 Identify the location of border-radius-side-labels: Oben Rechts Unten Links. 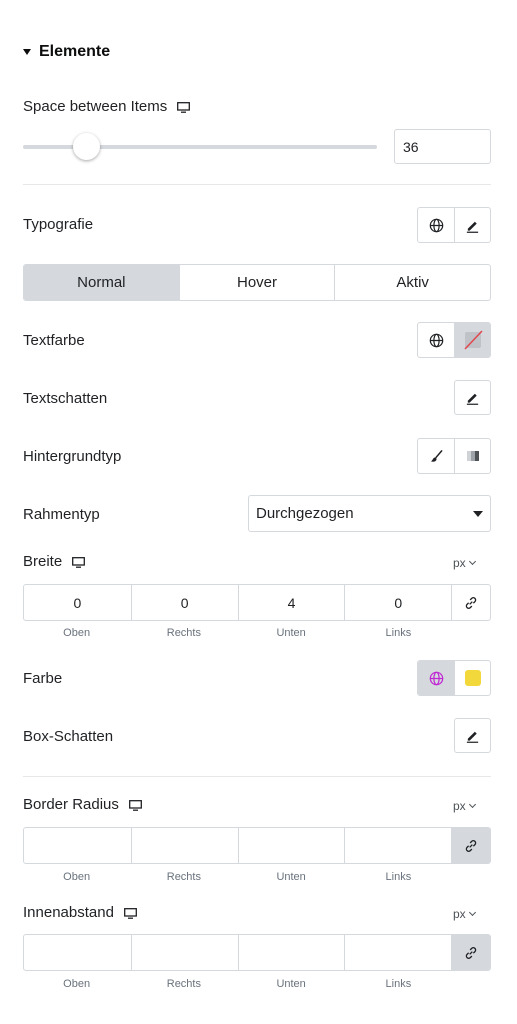
(237, 877).